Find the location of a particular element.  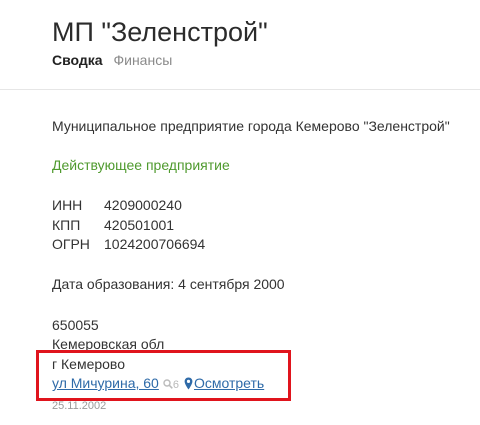

tab-bar: Сводка Финансы is located at coordinates (115, 60).